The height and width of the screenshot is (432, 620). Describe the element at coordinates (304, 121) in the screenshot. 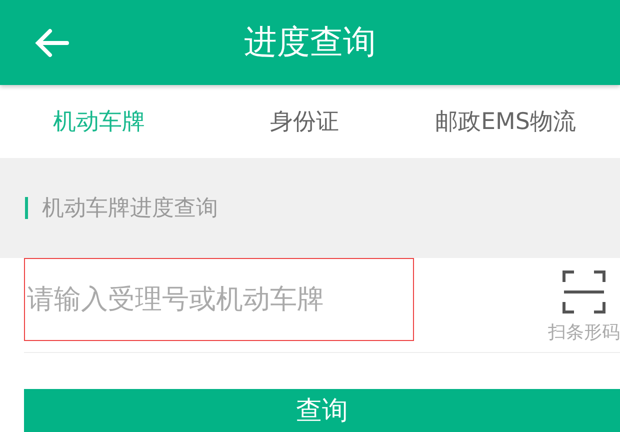

I see `tab: 身份证` at that location.